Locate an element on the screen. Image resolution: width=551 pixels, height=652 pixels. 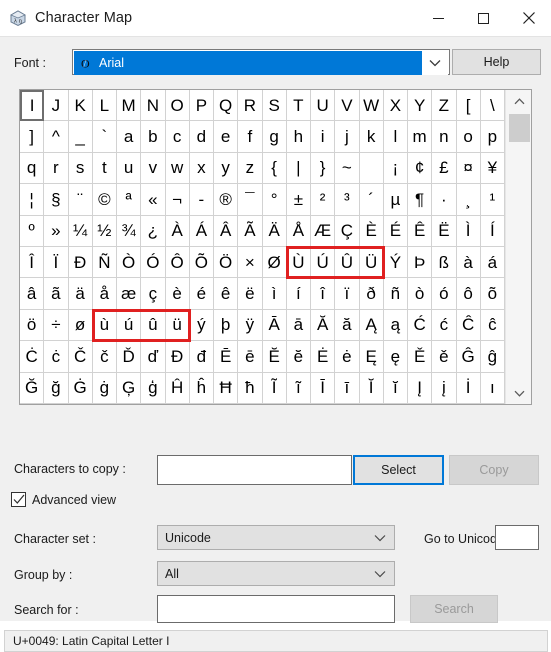
character-cell: Õ is located at coordinates (201, 262).